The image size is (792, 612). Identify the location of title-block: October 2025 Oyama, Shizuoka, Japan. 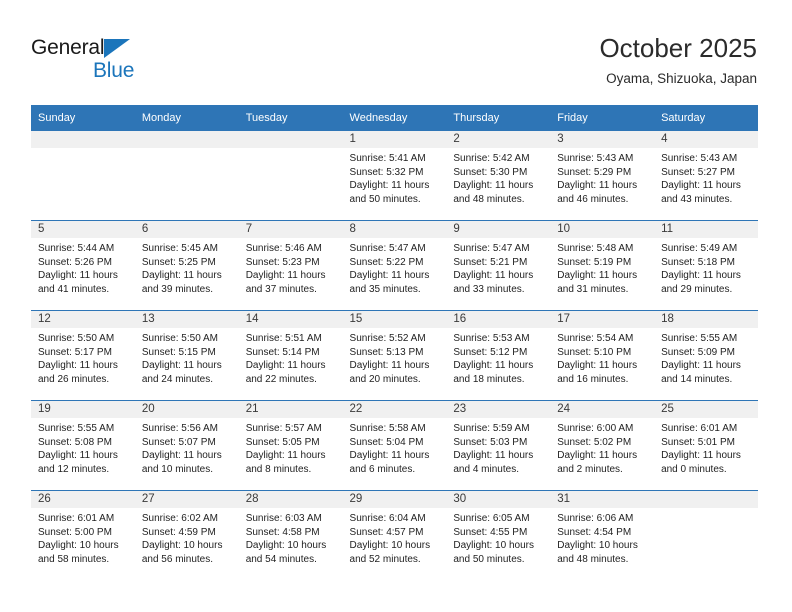
(678, 60).